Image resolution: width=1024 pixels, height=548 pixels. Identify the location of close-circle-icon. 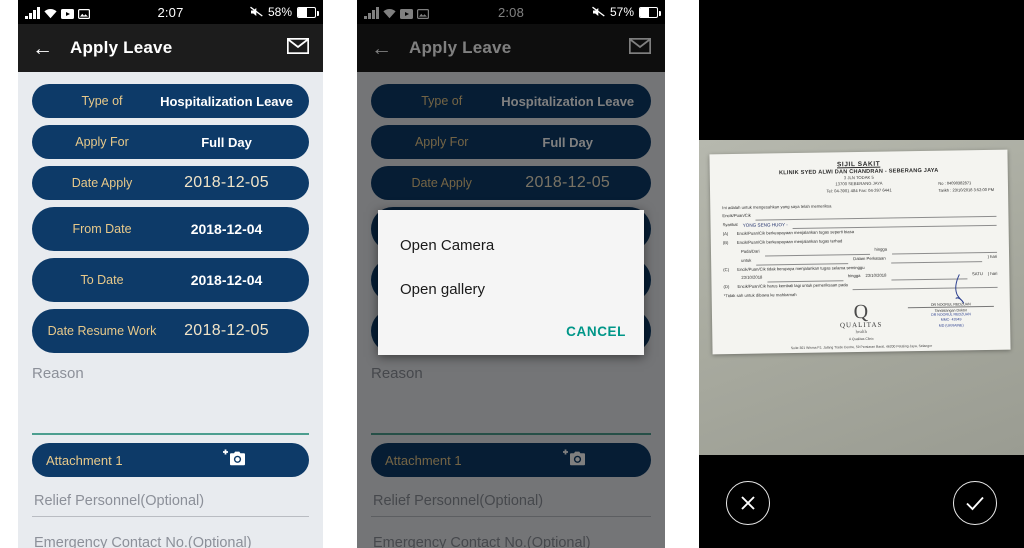
(748, 503).